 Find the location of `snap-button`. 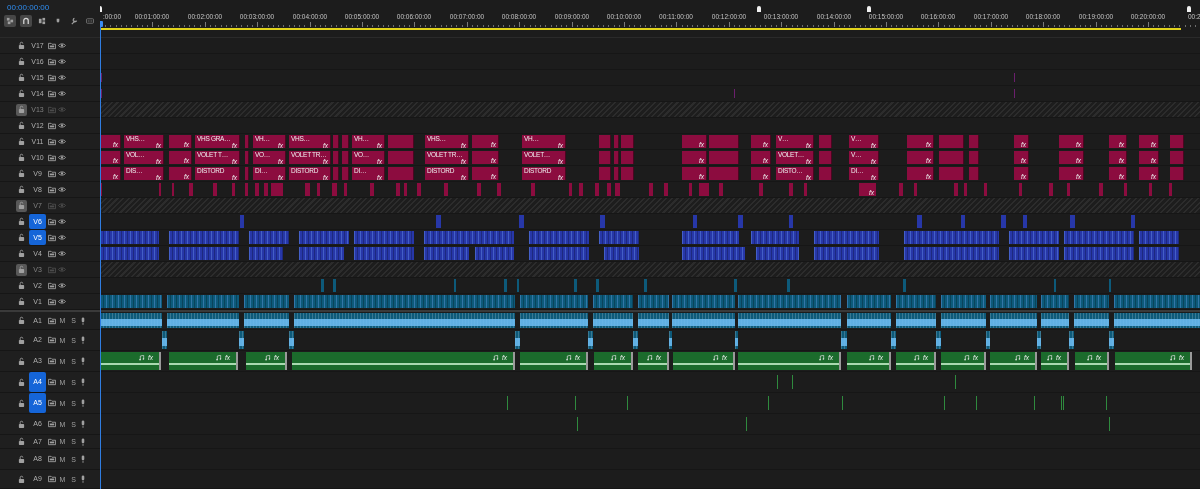

snap-button is located at coordinates (26, 21).